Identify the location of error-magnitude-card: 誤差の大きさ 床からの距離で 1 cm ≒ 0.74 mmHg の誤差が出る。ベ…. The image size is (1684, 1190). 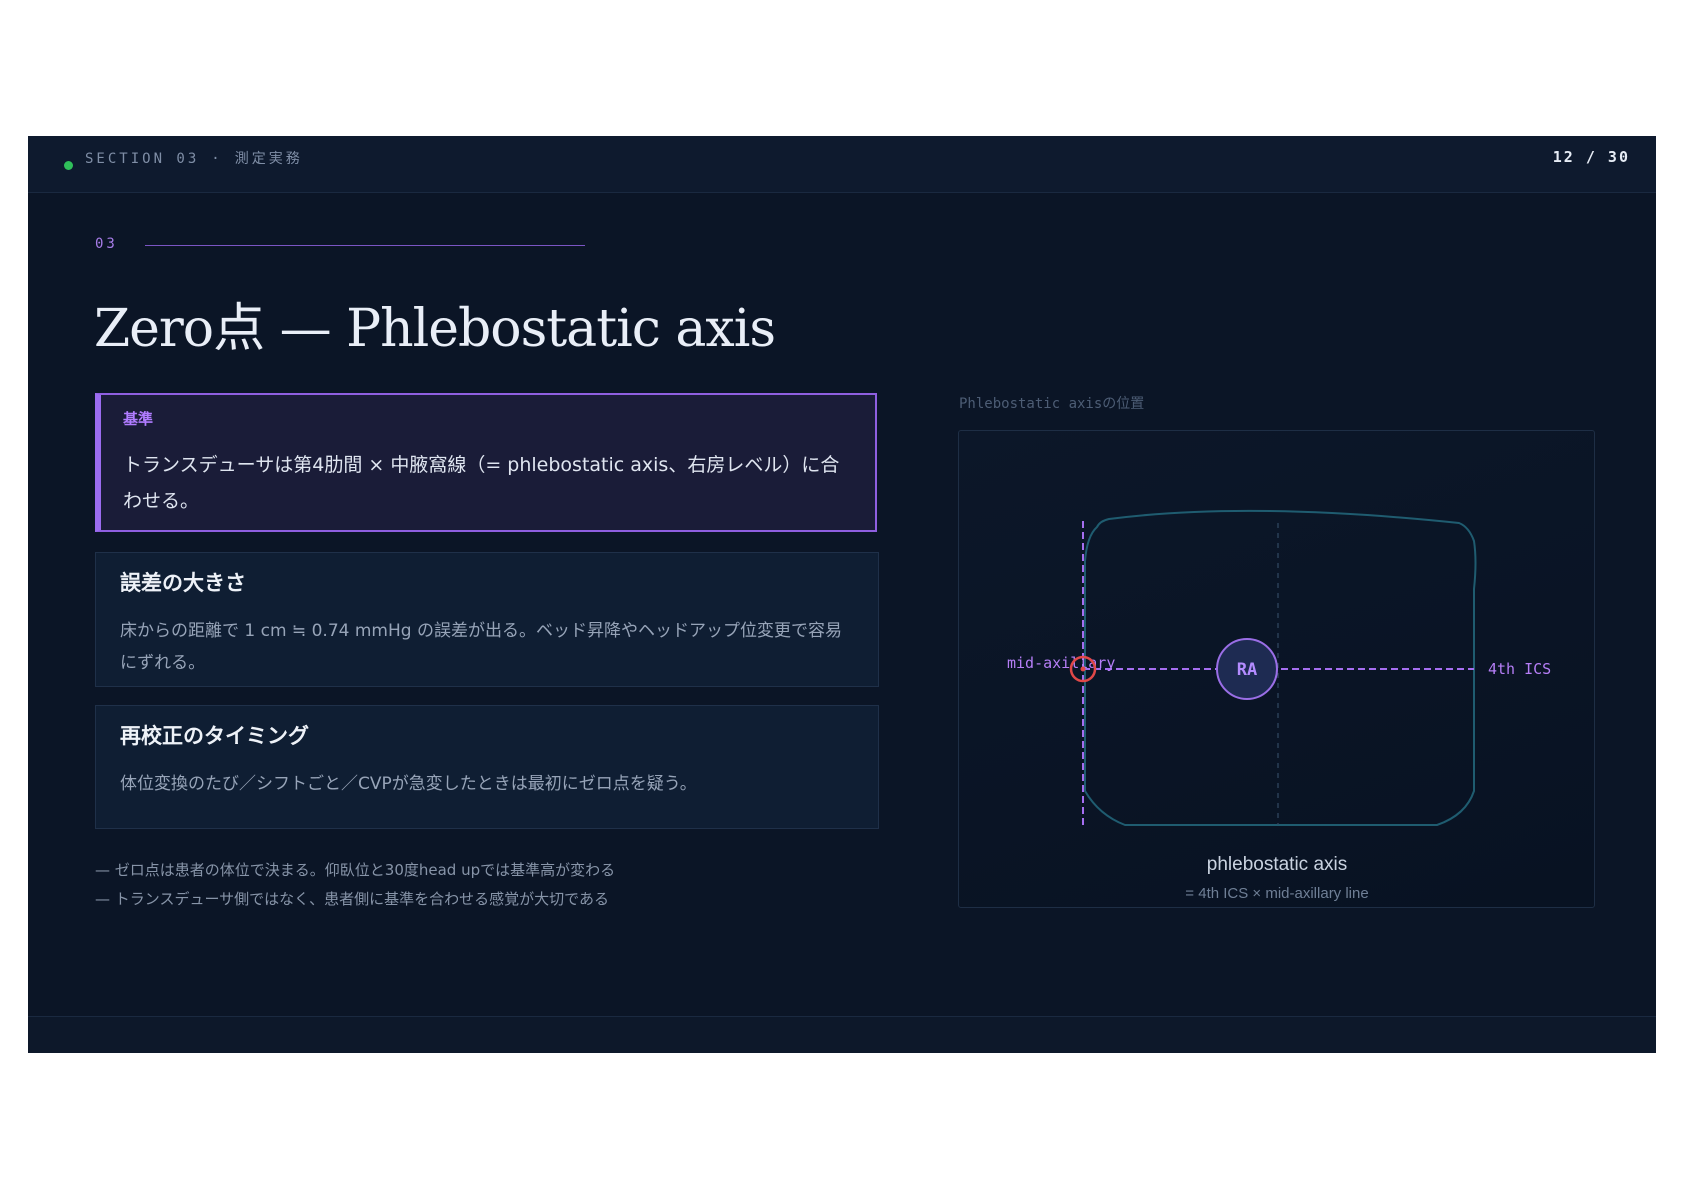
(487, 619).